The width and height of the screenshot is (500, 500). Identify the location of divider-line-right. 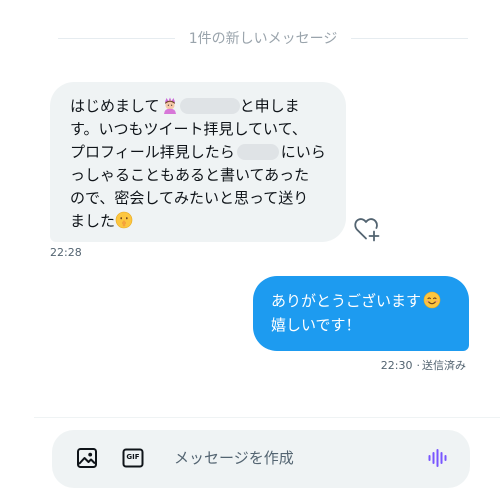
(410, 38).